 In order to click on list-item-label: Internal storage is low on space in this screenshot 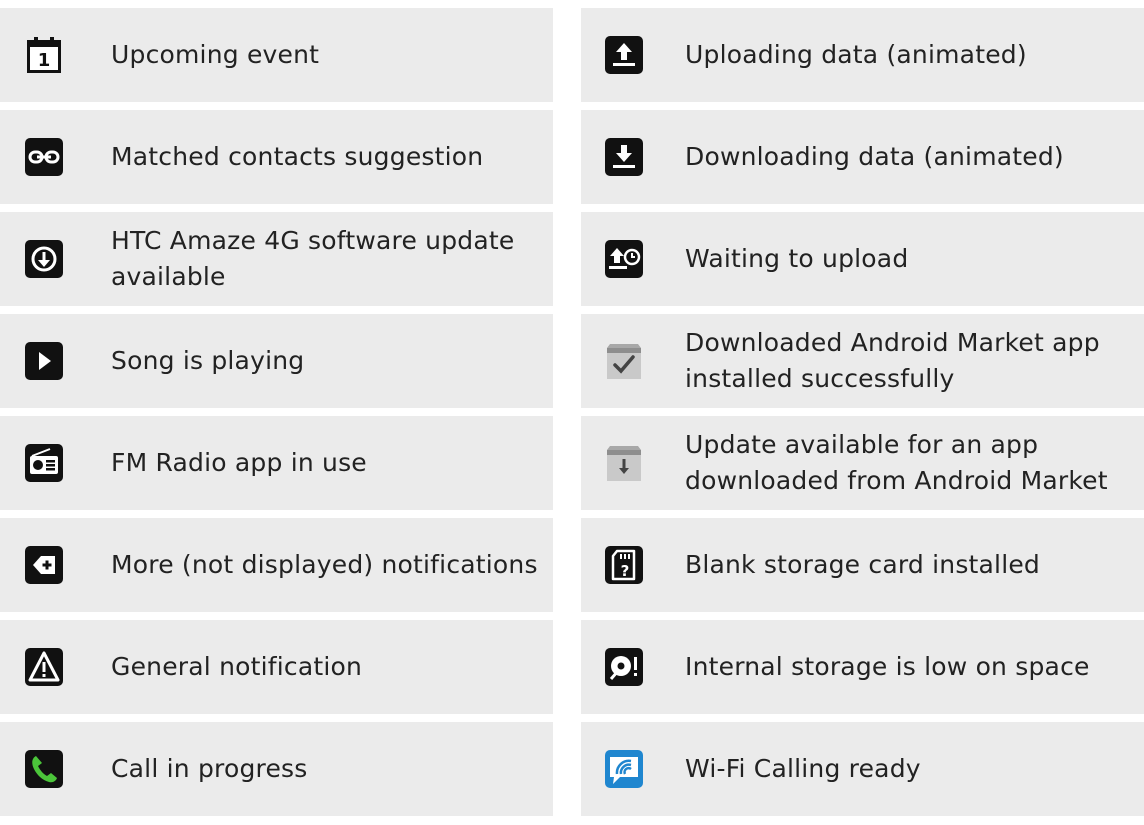, I will do `click(887, 666)`.